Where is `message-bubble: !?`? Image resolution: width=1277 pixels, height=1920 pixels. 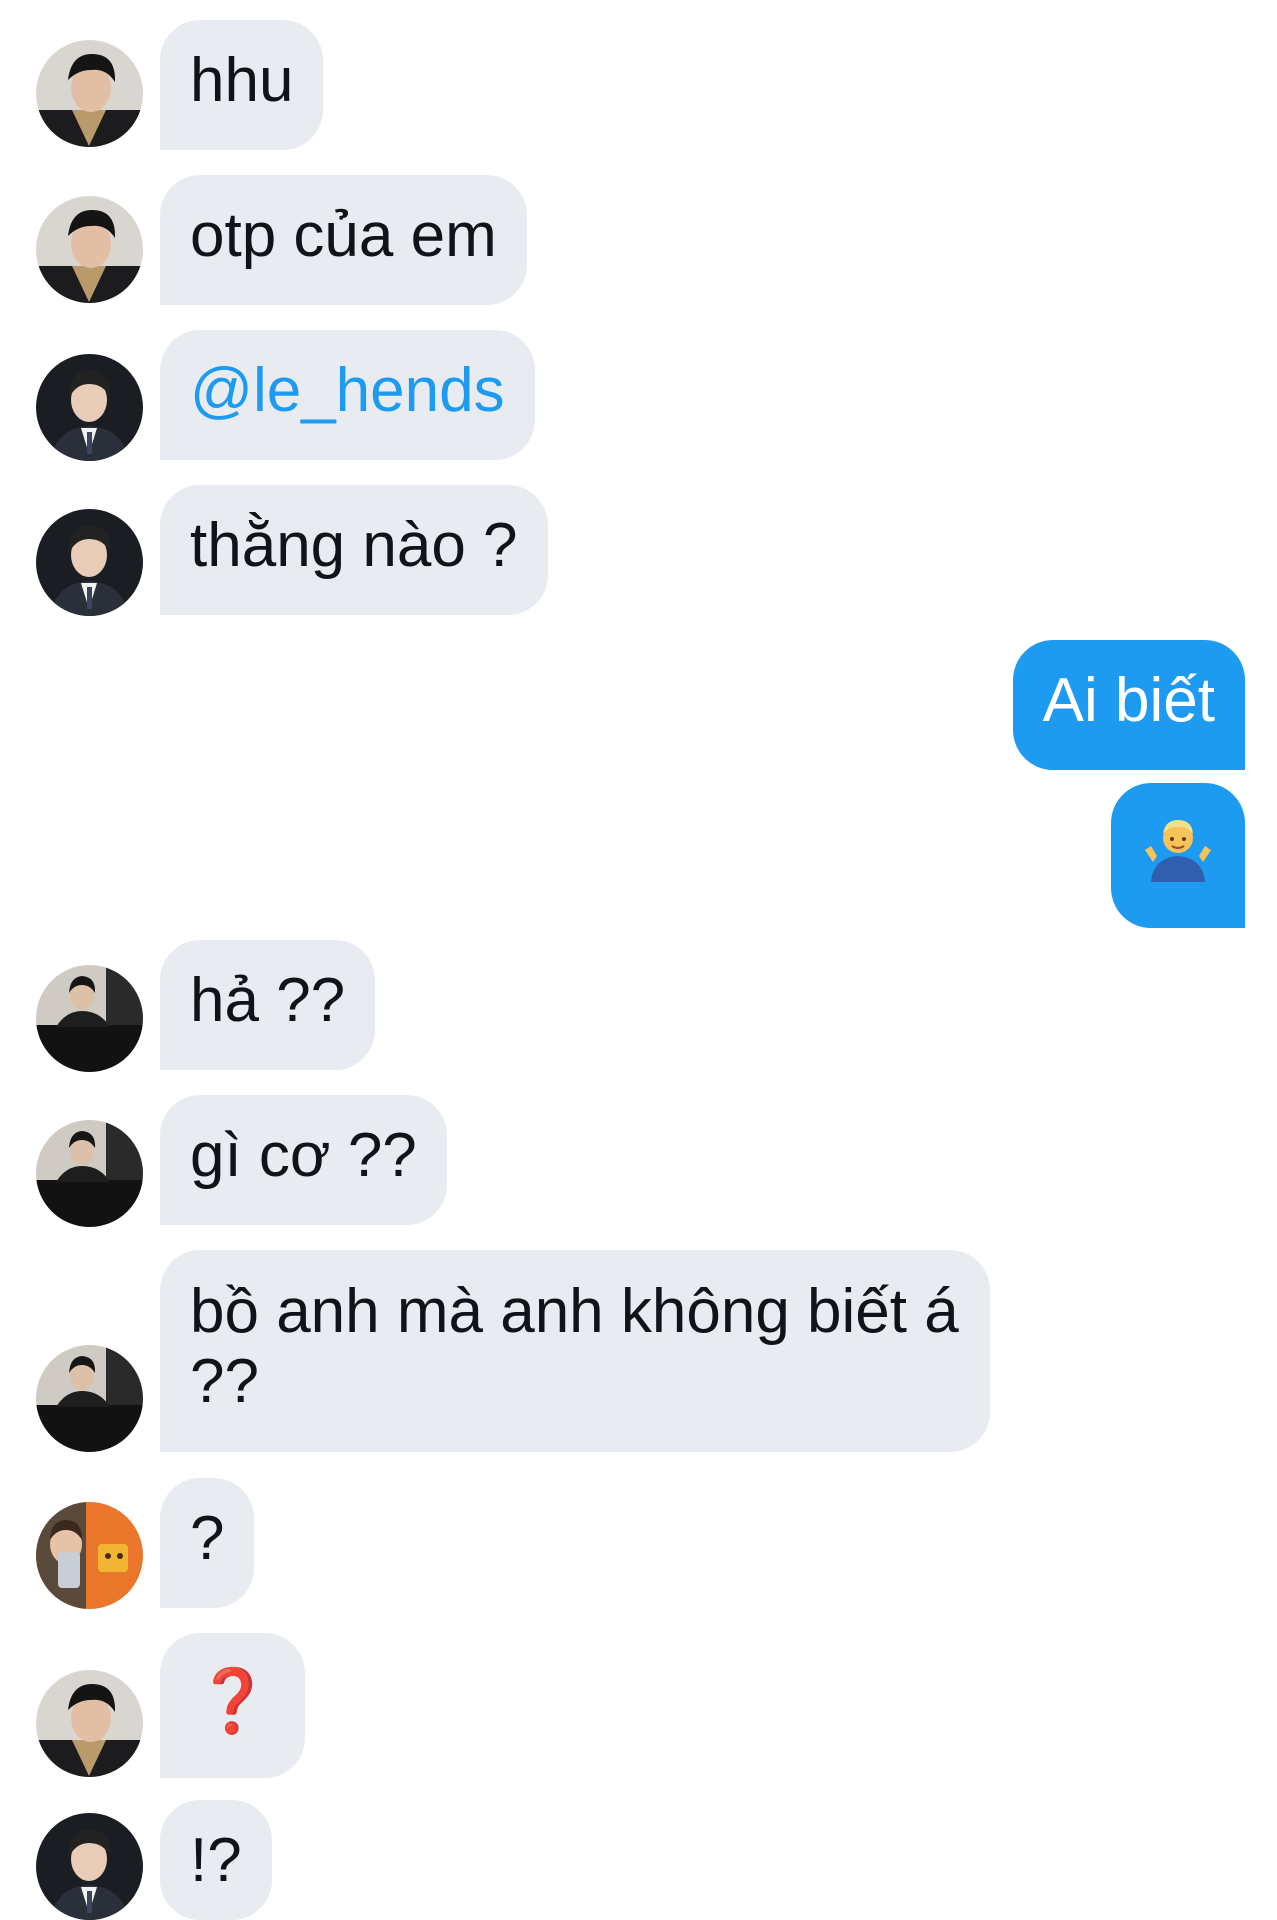
message-bubble: !? is located at coordinates (216, 1860).